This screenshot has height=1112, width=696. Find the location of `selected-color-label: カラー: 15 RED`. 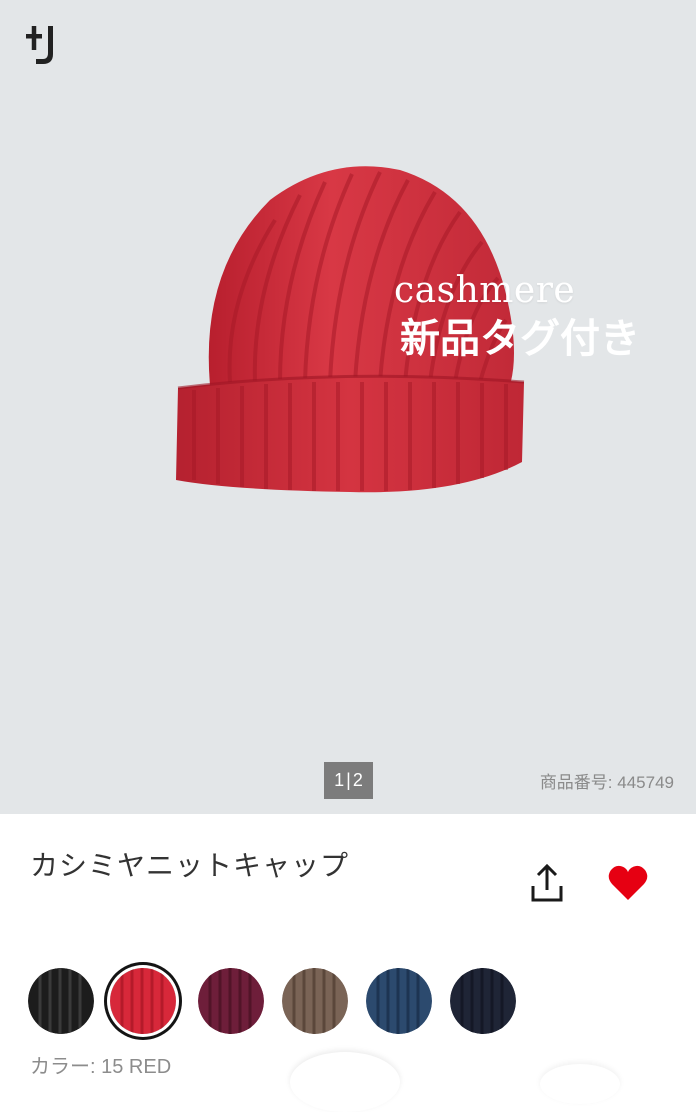

selected-color-label: カラー: 15 RED is located at coordinates (101, 1067).